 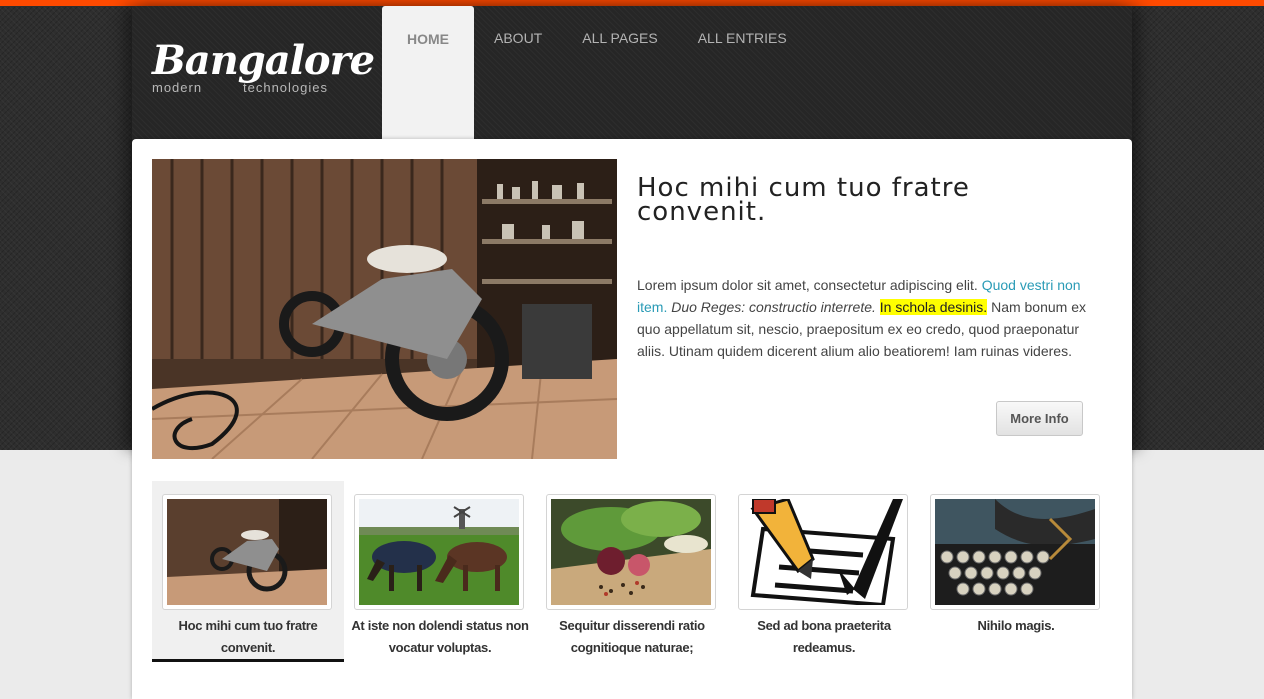 I want to click on thumbnail-caption: Nihilo magis., so click(x=1016, y=625).